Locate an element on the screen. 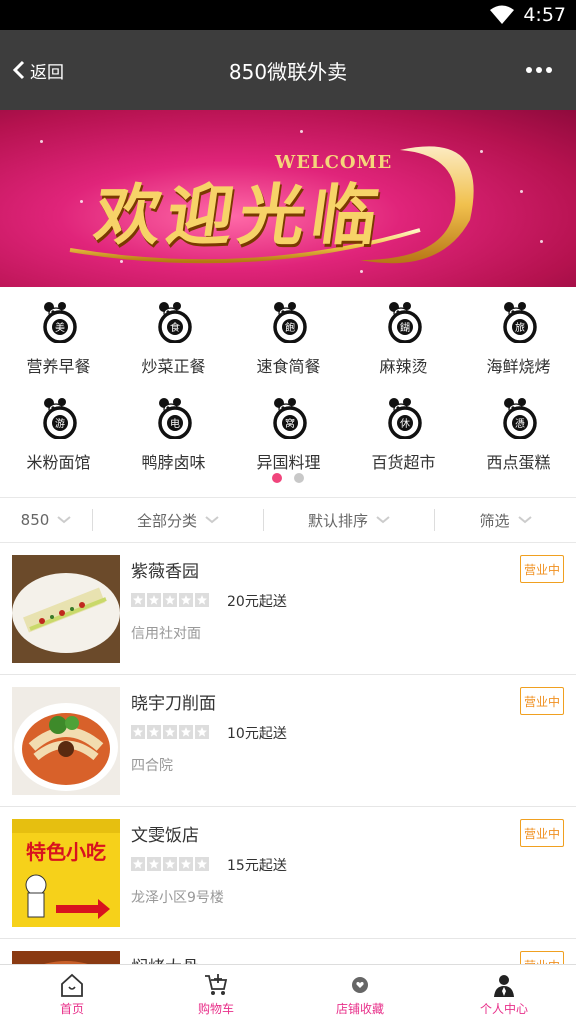 This screenshot has width=576, height=1024. category-item: 旅海鲜烧烤 is located at coordinates (518, 335).